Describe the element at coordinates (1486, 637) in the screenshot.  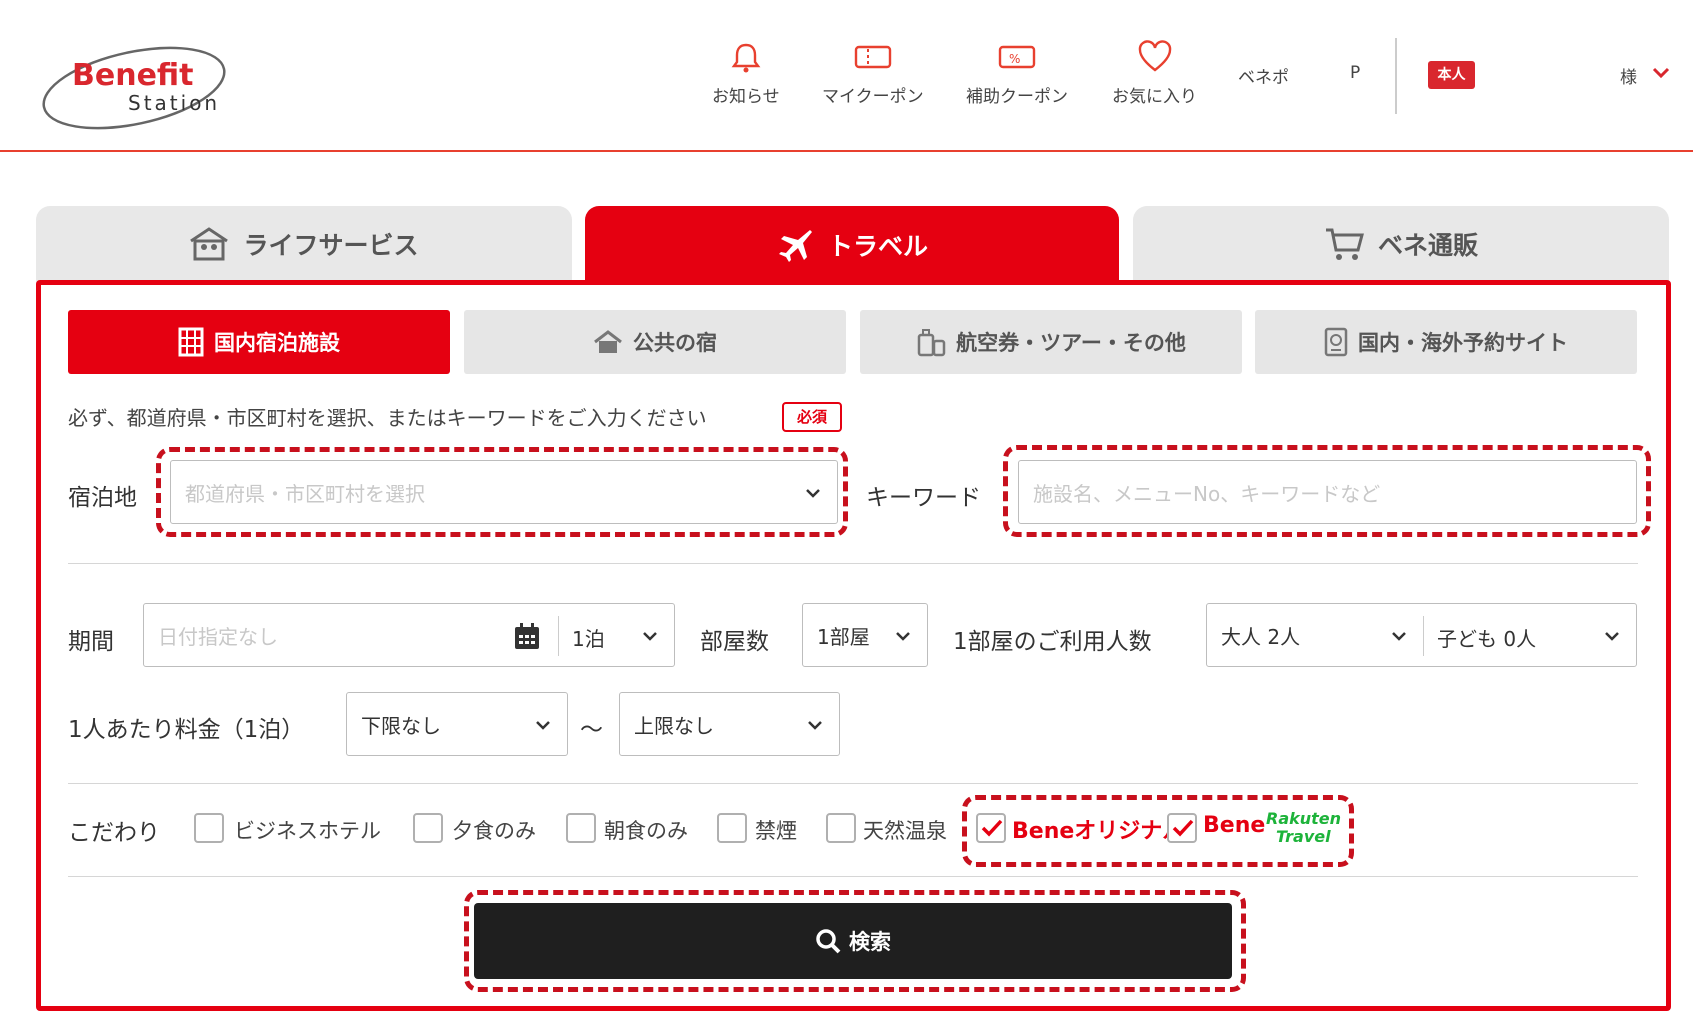
I see `children-select: 子ども 0人` at that location.